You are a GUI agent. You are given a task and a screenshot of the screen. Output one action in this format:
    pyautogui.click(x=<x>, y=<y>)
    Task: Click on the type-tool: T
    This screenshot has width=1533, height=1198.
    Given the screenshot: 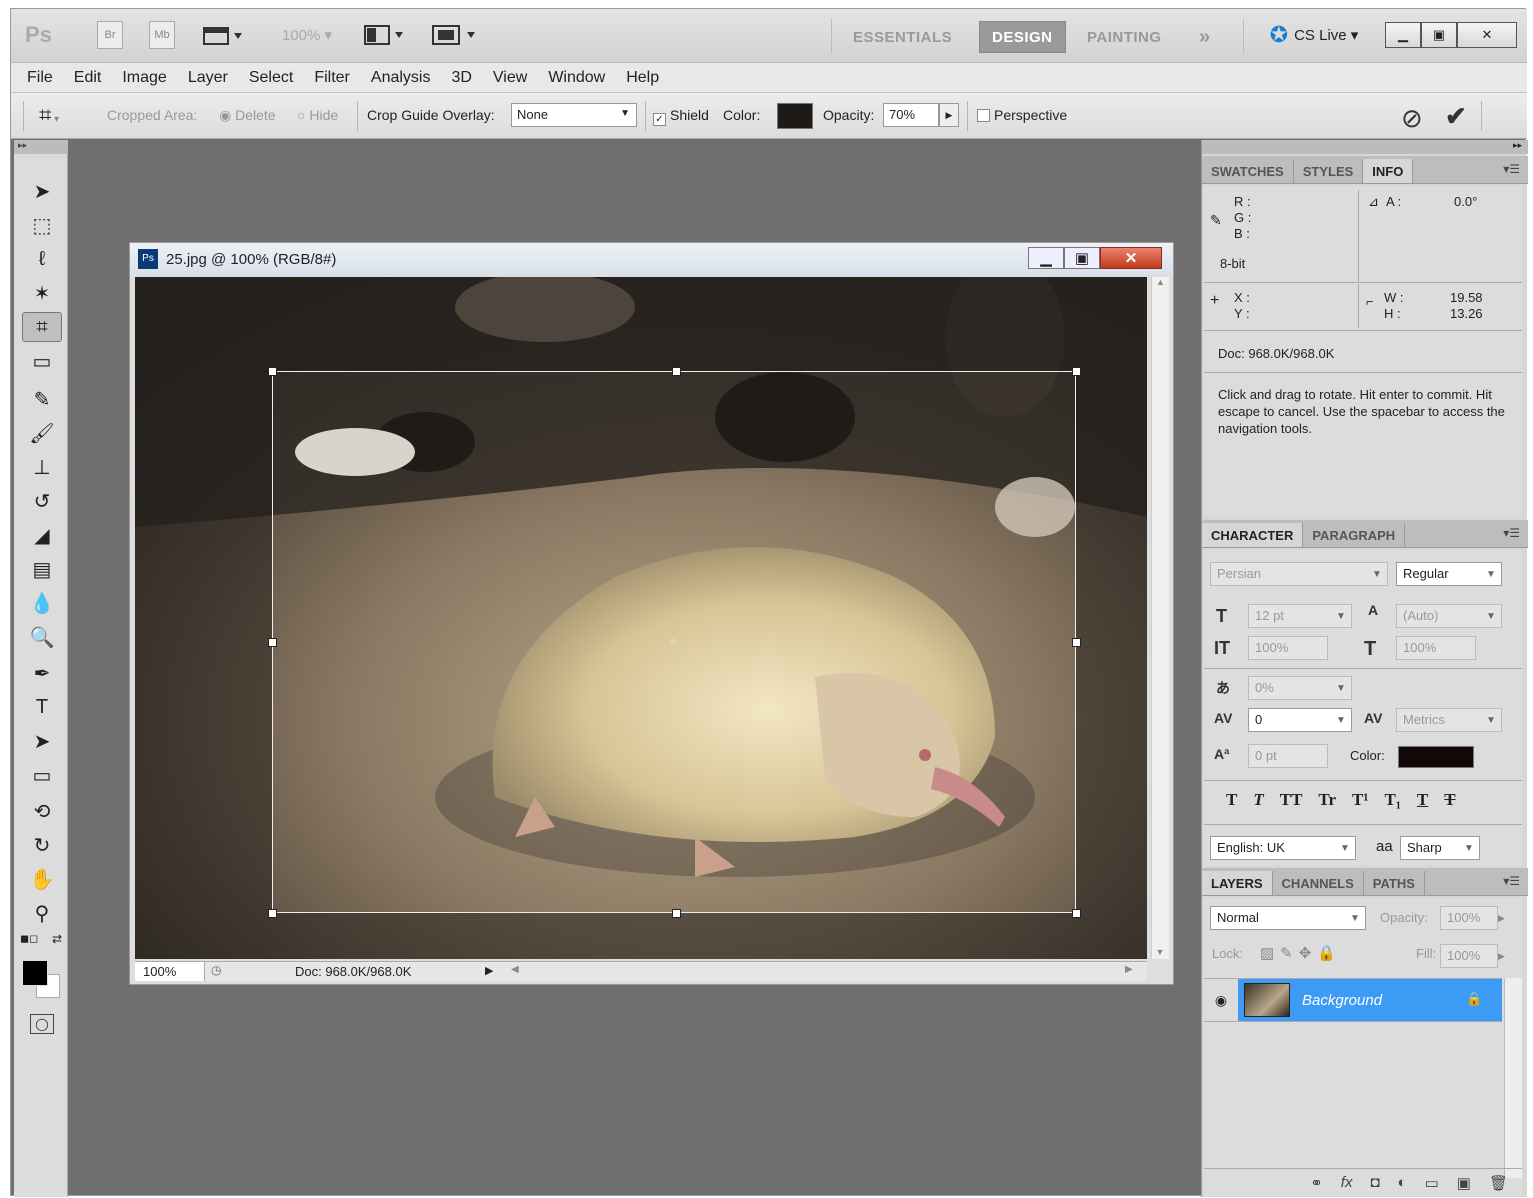 What is the action you would take?
    pyautogui.click(x=42, y=707)
    